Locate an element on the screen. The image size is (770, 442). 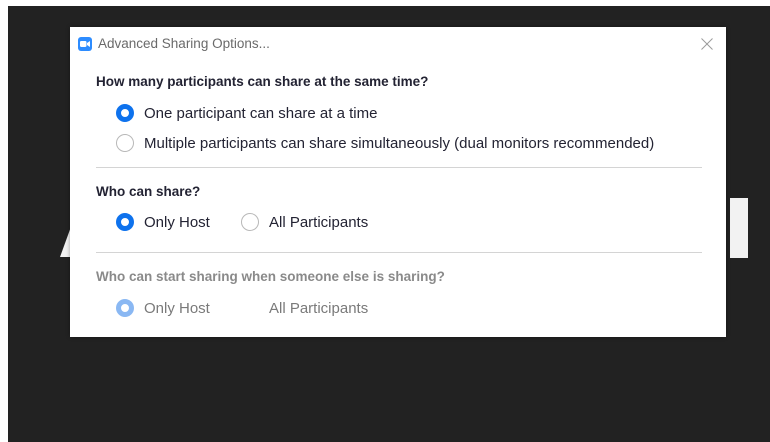
radio-all-participants: All Participants is located at coordinates (304, 222).